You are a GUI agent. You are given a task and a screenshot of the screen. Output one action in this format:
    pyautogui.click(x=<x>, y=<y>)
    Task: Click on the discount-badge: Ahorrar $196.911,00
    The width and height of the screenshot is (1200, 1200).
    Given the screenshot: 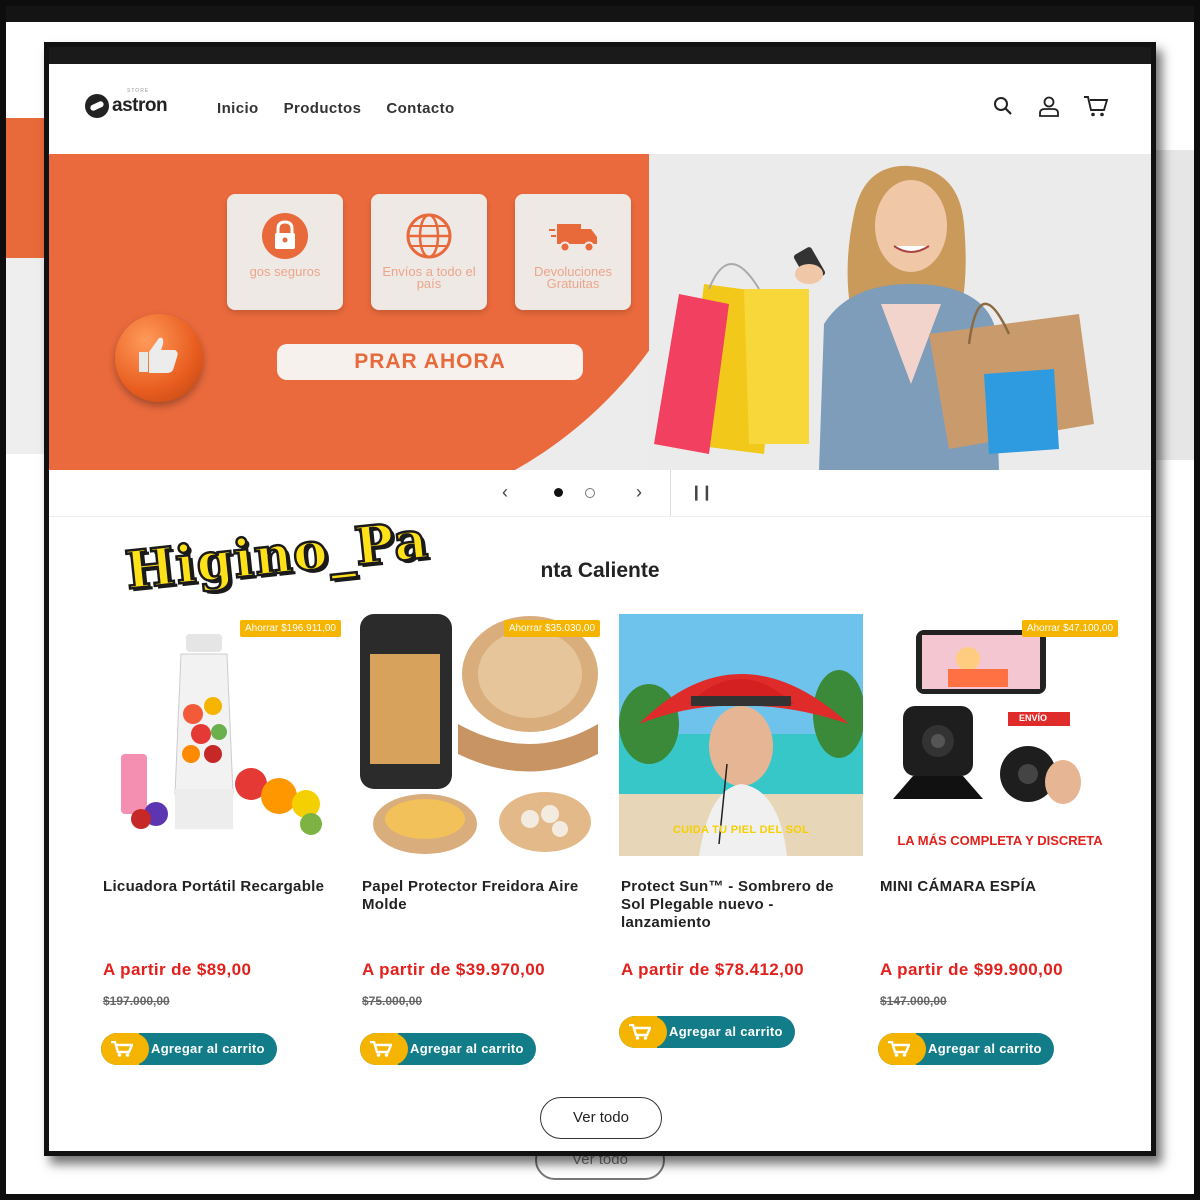 What is the action you would take?
    pyautogui.click(x=290, y=628)
    